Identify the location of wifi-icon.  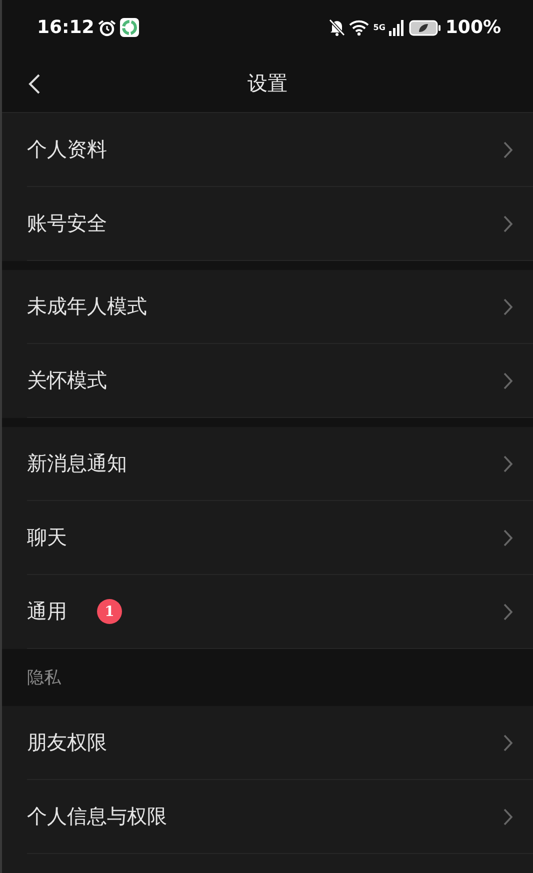
(359, 28).